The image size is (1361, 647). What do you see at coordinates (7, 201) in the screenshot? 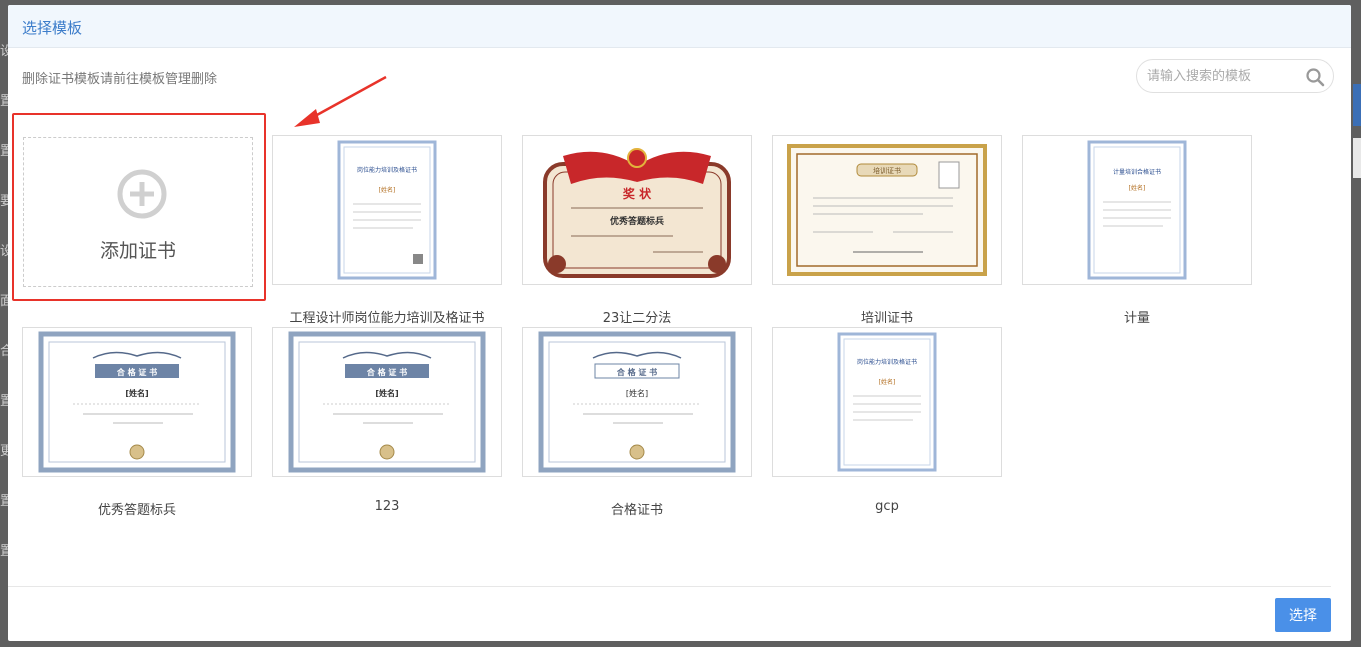
I see `background-text: 要` at bounding box center [7, 201].